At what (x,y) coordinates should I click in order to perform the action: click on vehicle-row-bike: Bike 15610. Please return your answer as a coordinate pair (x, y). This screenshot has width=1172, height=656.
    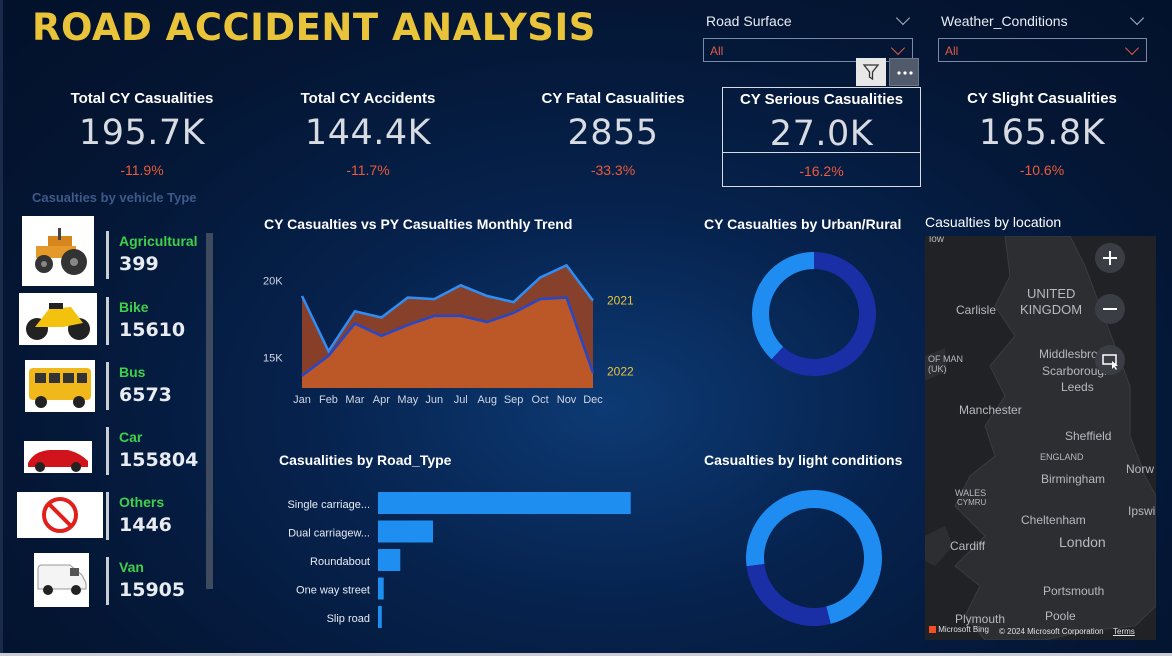
    Looking at the image, I should click on (111, 316).